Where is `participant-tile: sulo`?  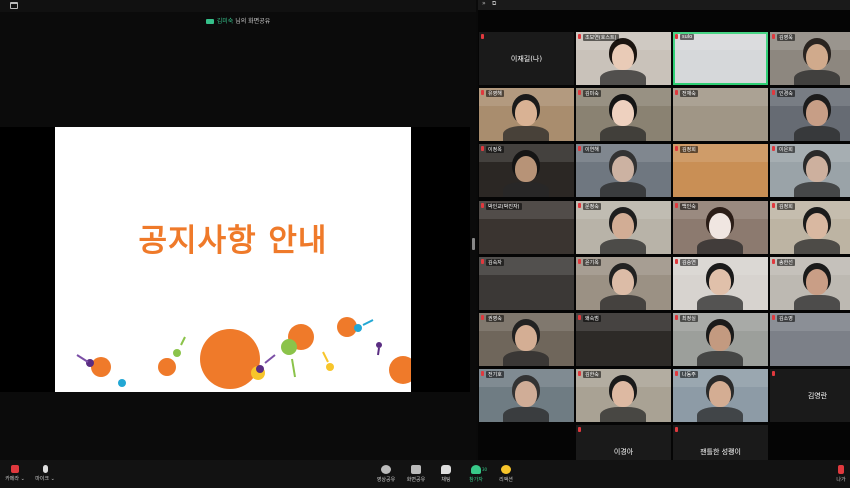 participant-tile: sulo is located at coordinates (720, 58).